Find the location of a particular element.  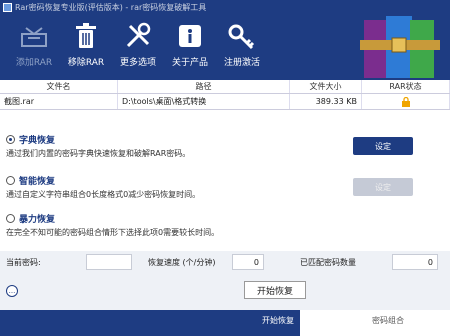

about-button: 关于产品 is located at coordinates (190, 46).